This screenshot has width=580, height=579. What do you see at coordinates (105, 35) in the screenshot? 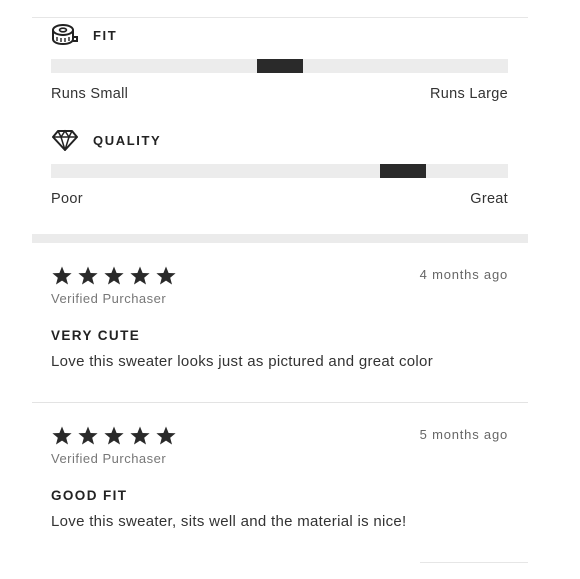
I see `fit-title: FIT` at bounding box center [105, 35].